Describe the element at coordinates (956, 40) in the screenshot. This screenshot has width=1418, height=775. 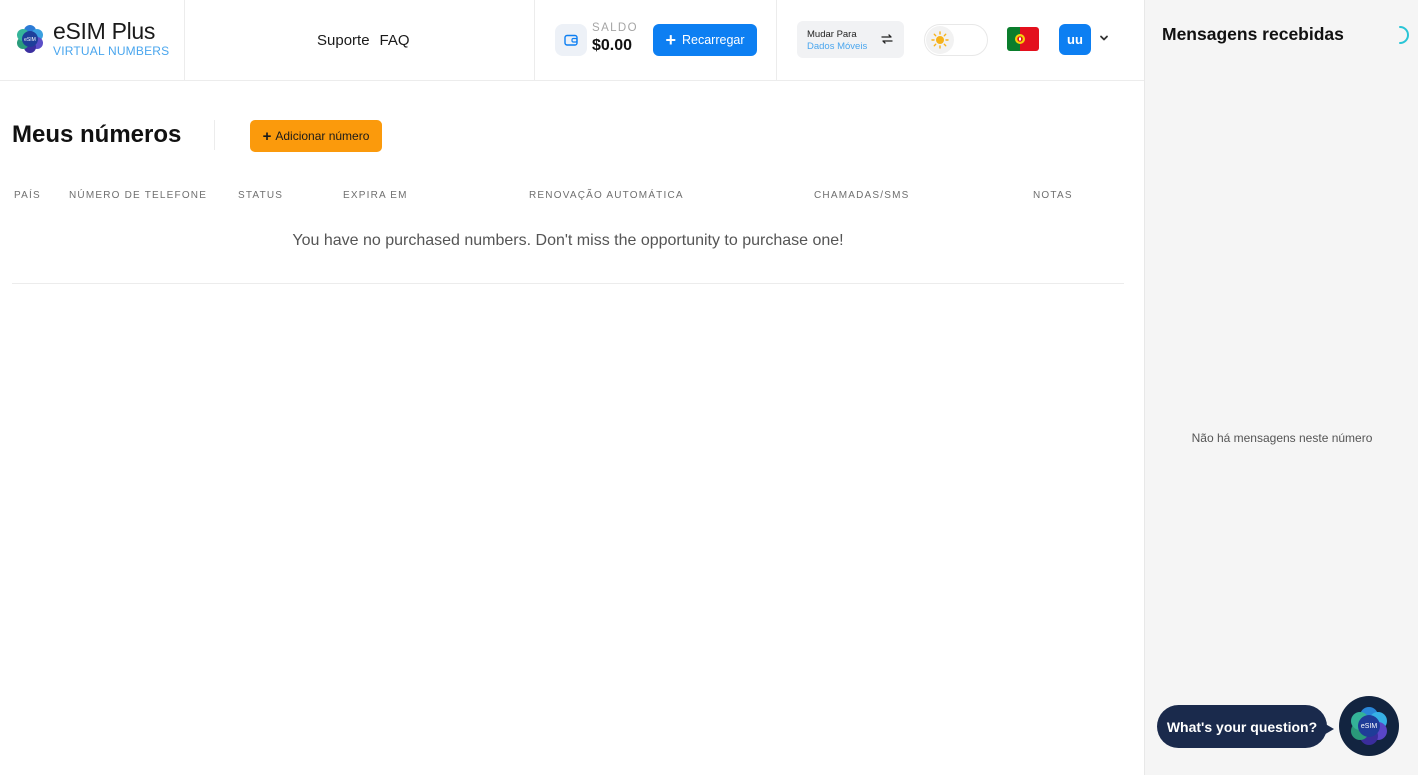
I see `theme-toggle` at that location.